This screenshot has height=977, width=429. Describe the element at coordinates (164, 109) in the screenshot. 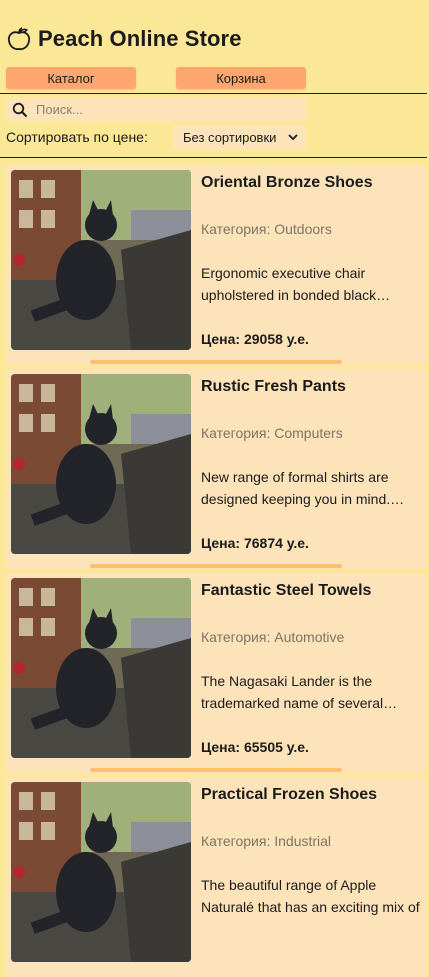

I see `search-input` at that location.